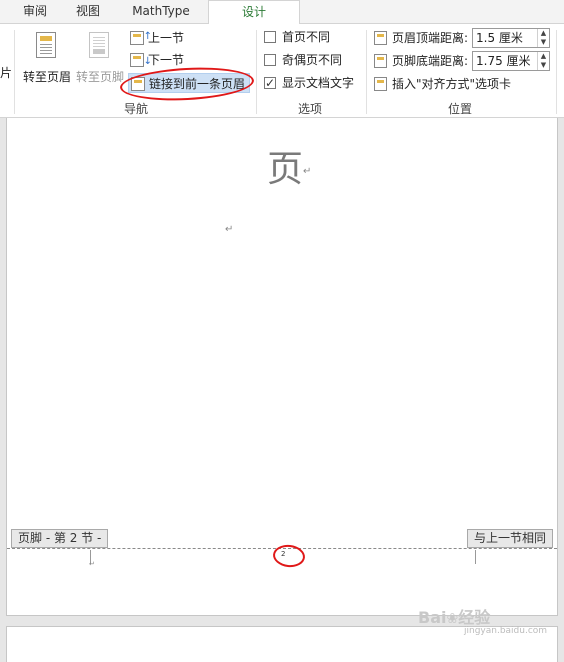 This screenshot has width=564, height=662. Describe the element at coordinates (475, 557) in the screenshot. I see `crop-mark` at that location.